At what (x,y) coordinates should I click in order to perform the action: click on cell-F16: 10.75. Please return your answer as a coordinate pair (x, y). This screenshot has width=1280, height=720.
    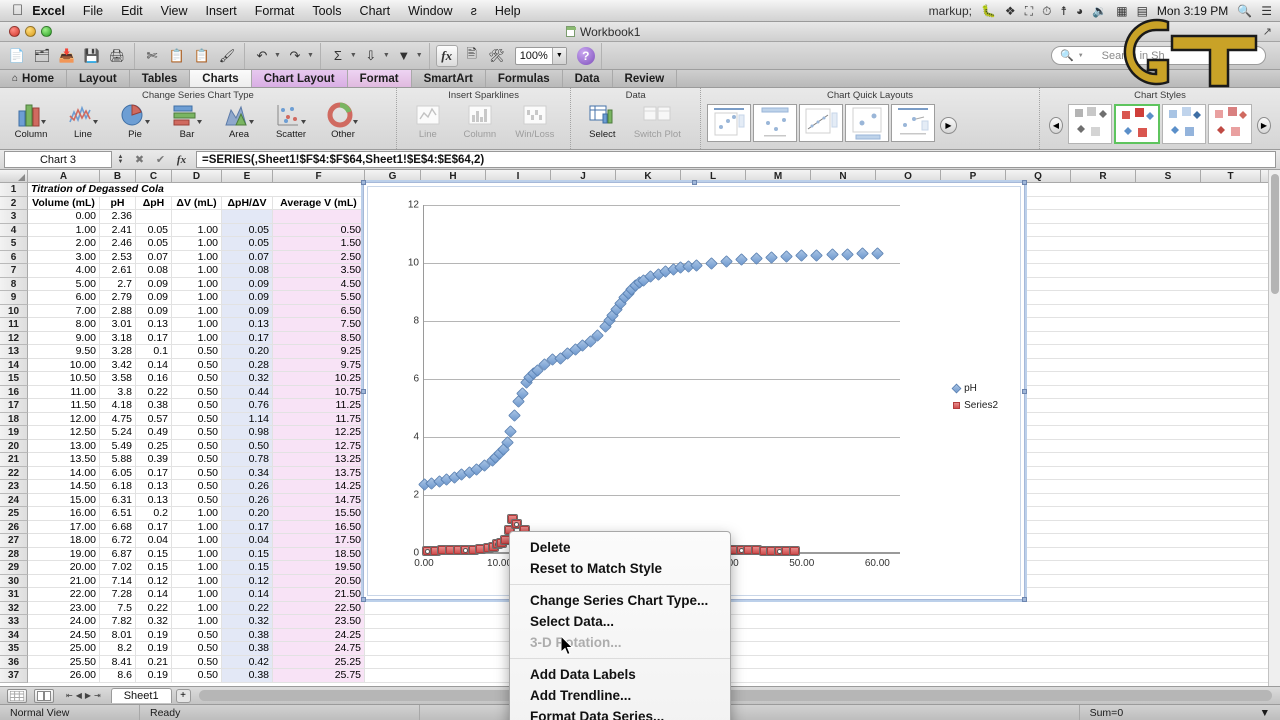
    Looking at the image, I should click on (319, 391).